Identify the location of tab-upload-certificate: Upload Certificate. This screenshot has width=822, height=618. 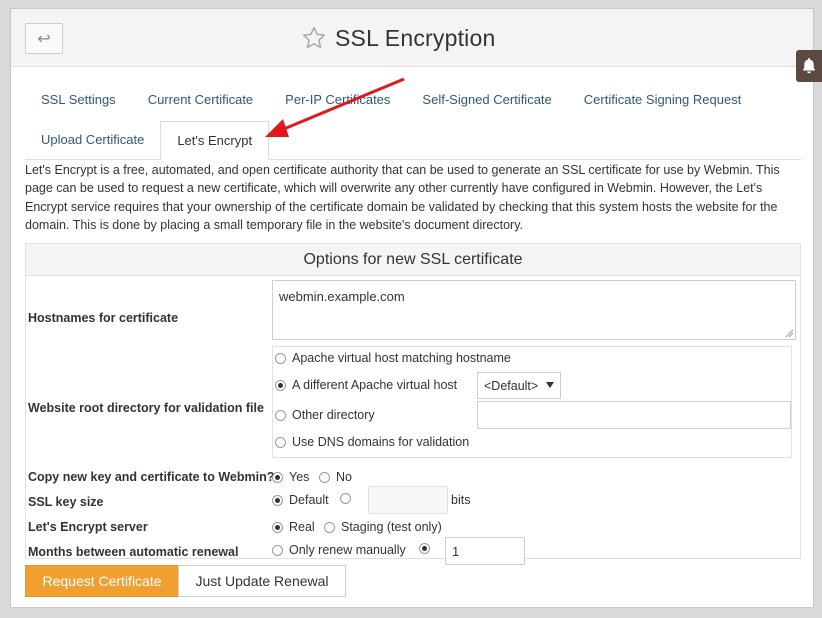
(92, 140).